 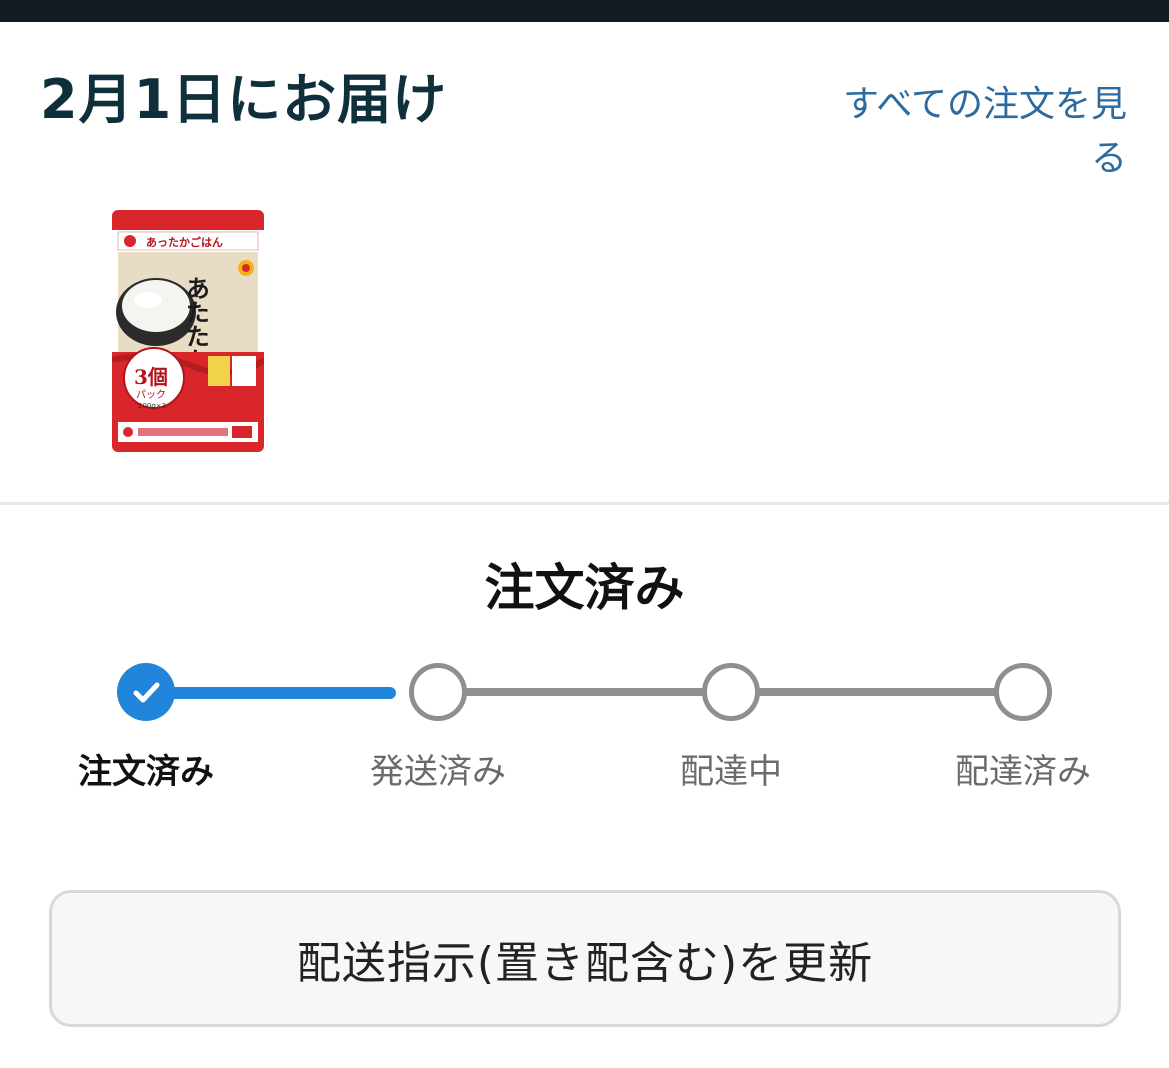 What do you see at coordinates (585, 958) in the screenshot?
I see `update-delivery-instructions-button: 配送指示(置き配含む)を更新` at bounding box center [585, 958].